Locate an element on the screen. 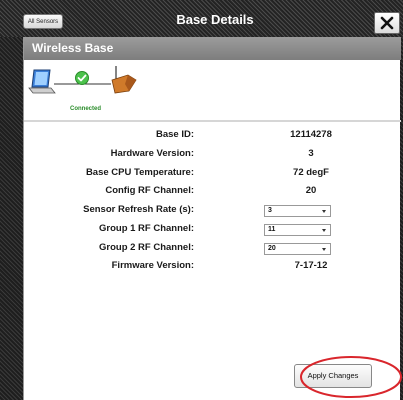 The width and height of the screenshot is (403, 400). detail-value: 12114278 is located at coordinates (311, 134).